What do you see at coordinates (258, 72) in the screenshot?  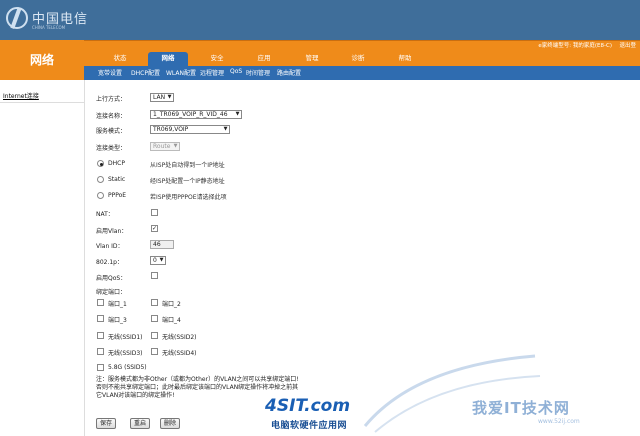 I see `subnav-time: 时间管理` at bounding box center [258, 72].